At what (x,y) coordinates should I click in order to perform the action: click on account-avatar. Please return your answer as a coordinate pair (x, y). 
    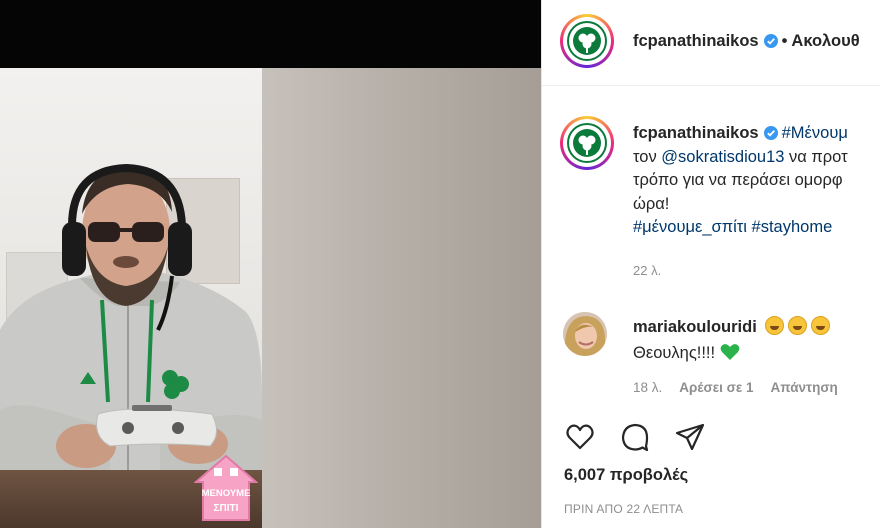
    Looking at the image, I should click on (587, 41).